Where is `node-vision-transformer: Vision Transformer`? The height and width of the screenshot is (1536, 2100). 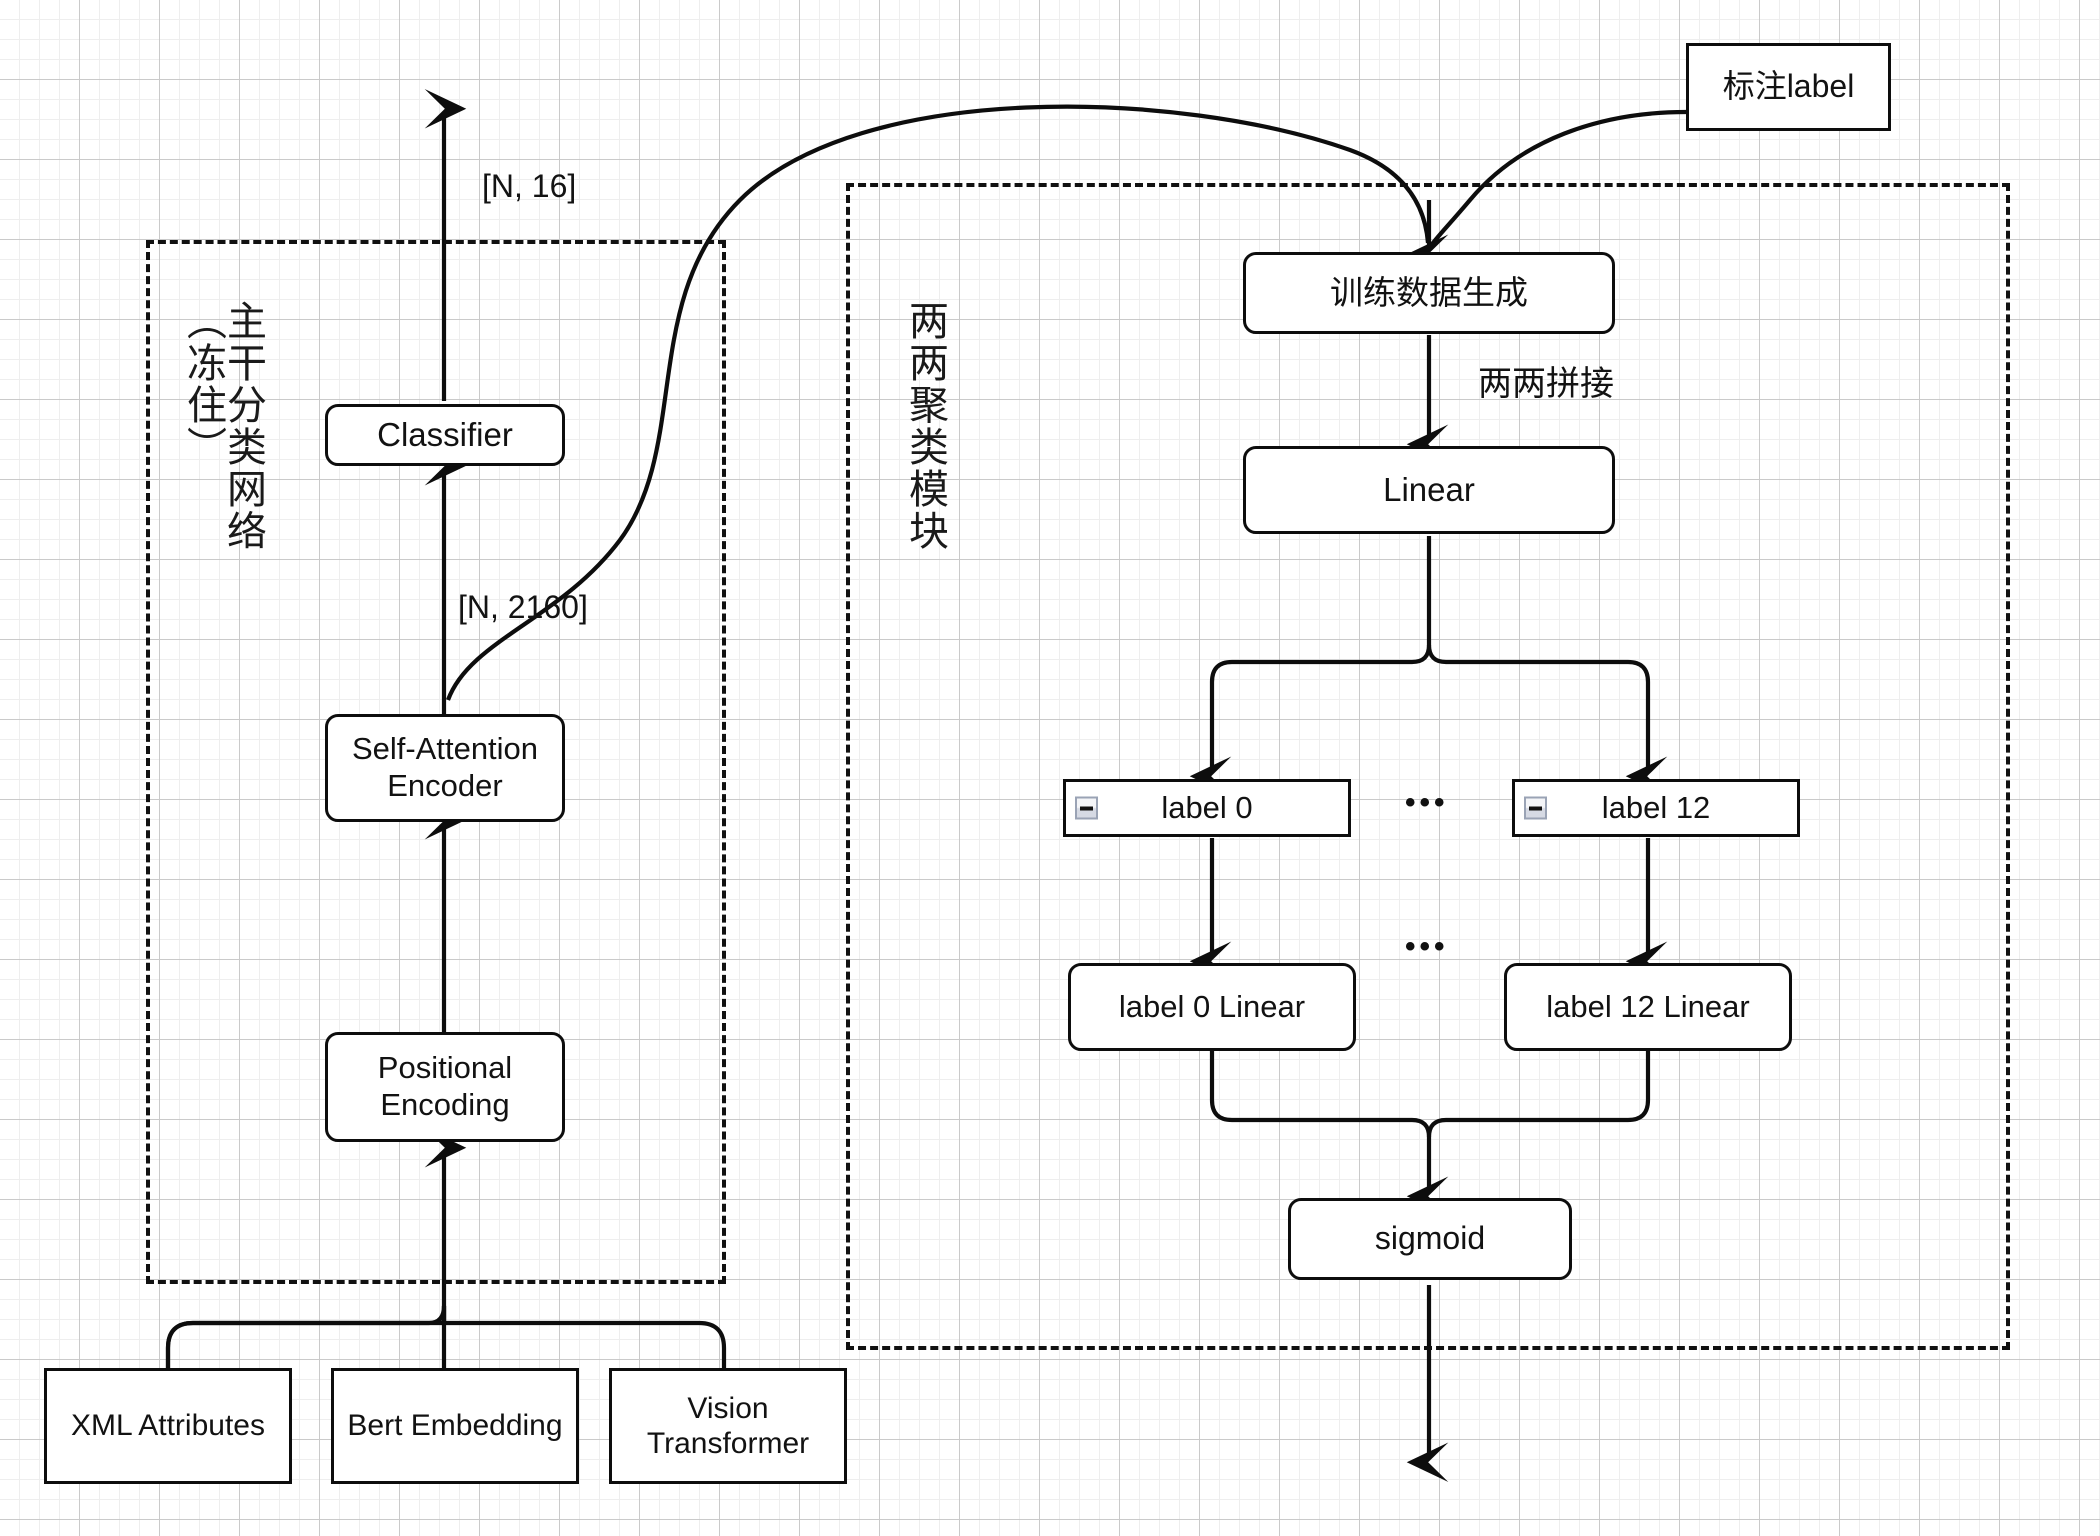
node-vision-transformer: Vision Transformer is located at coordinates (728, 1426).